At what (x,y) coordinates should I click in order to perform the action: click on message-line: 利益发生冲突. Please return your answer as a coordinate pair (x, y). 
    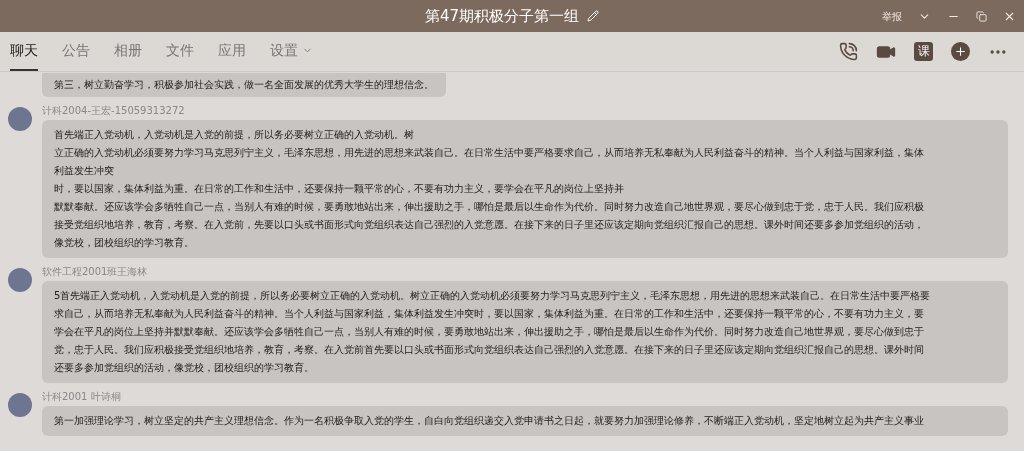
    Looking at the image, I should click on (84, 171).